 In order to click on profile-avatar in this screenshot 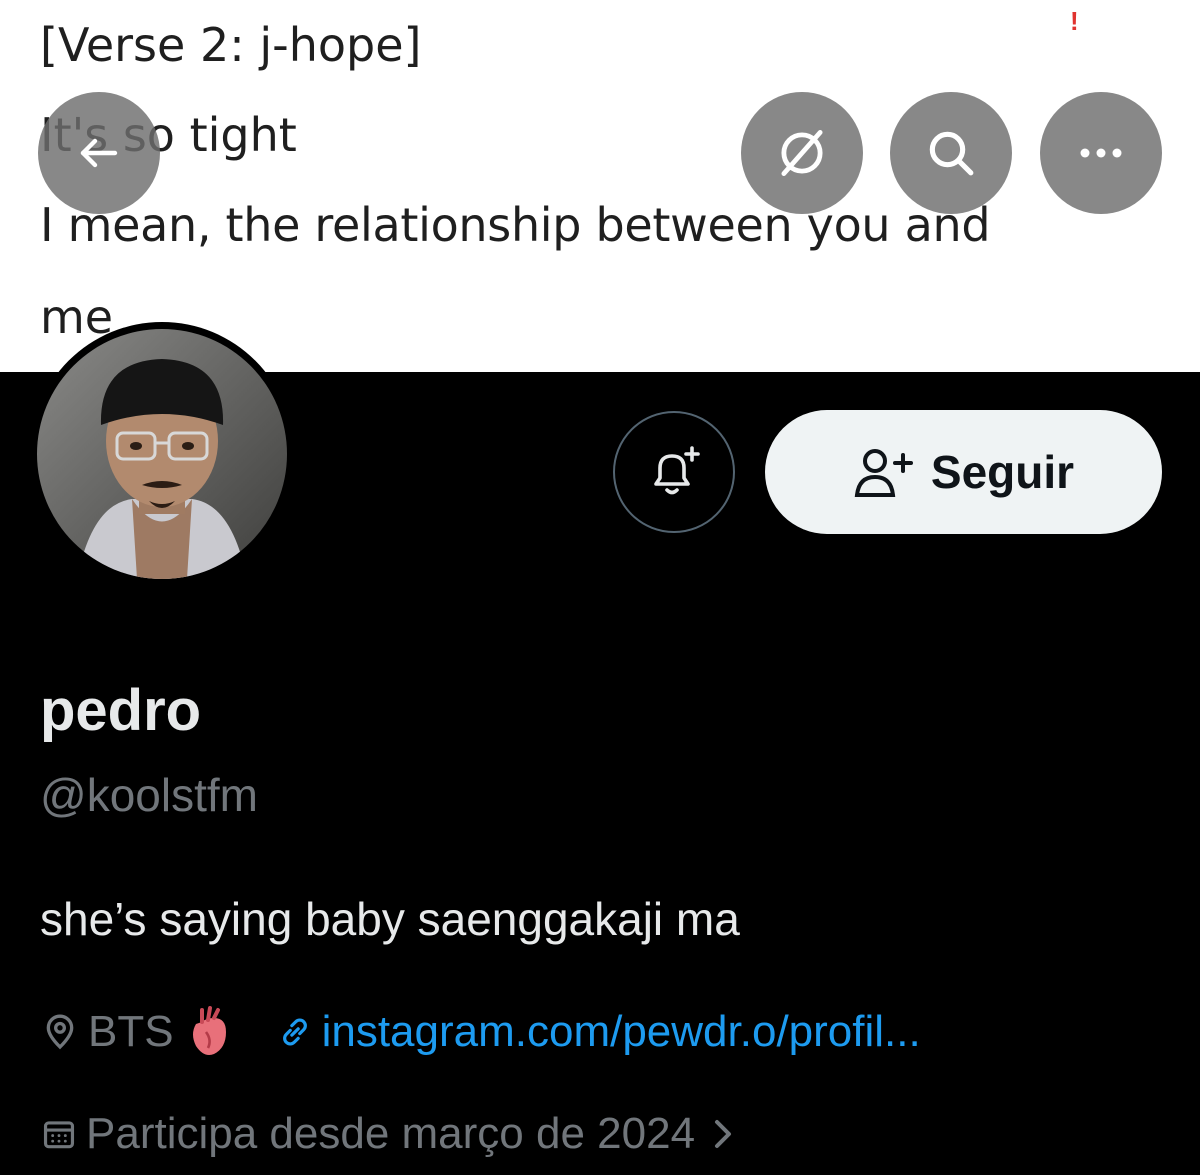, I will do `click(162, 454)`.